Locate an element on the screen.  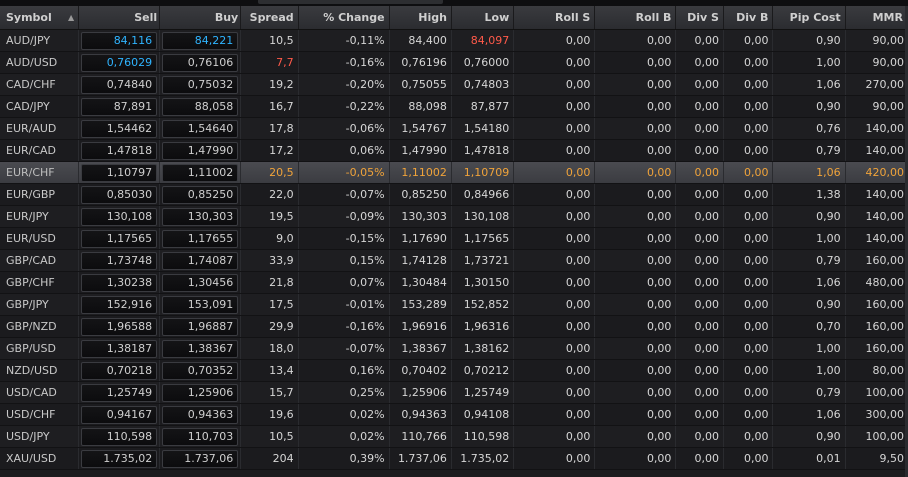
buy-price-button: 1,96887 is located at coordinates (200, 326).